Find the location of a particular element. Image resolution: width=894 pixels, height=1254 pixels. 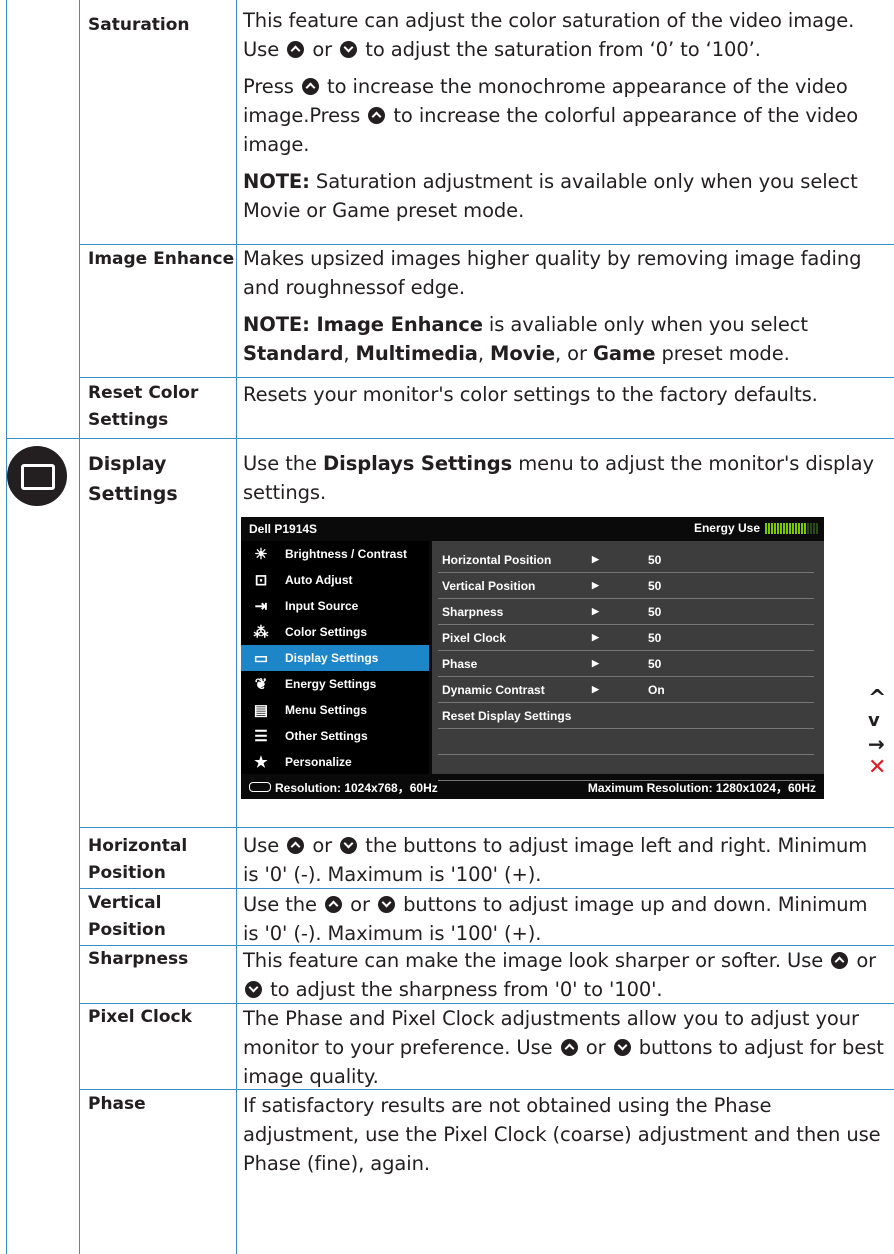

up-arrow-icon: ^ is located at coordinates (877, 698).